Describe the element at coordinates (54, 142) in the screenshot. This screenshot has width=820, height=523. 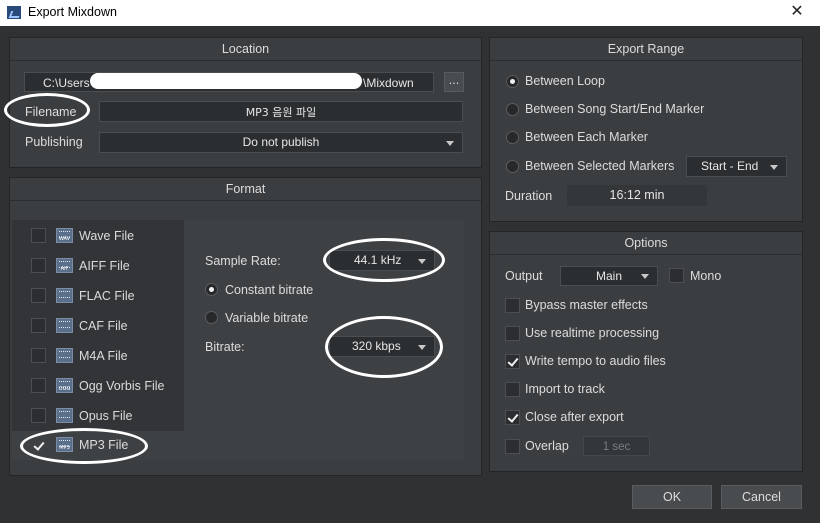
I see `publishing-label: Publishing` at that location.